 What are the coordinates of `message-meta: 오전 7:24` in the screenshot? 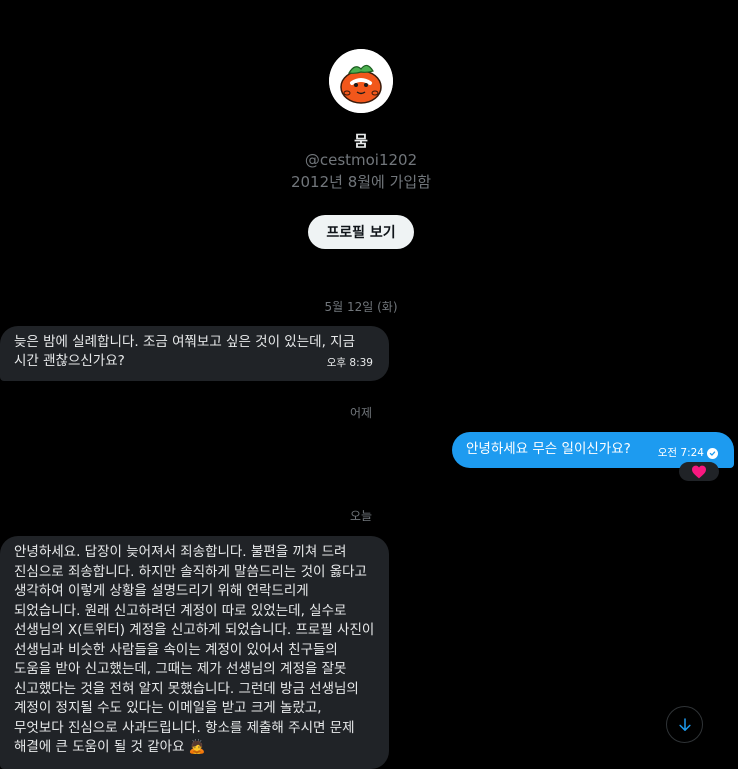 It's located at (688, 453).